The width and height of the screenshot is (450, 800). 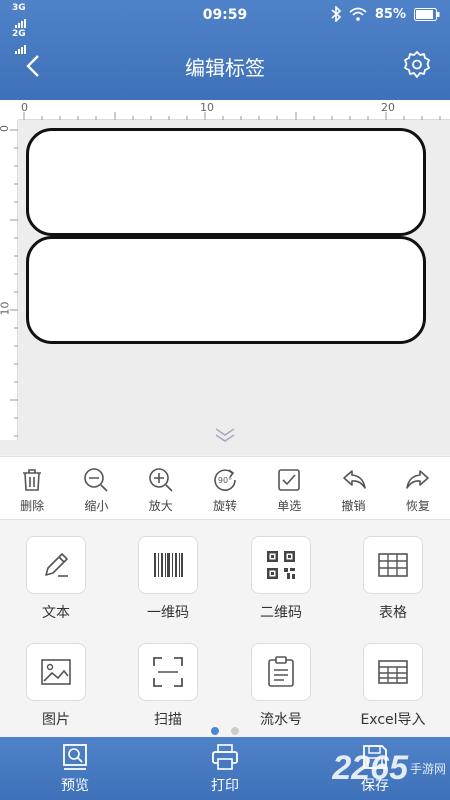 I want to click on printer-icon, so click(x=225, y=757).